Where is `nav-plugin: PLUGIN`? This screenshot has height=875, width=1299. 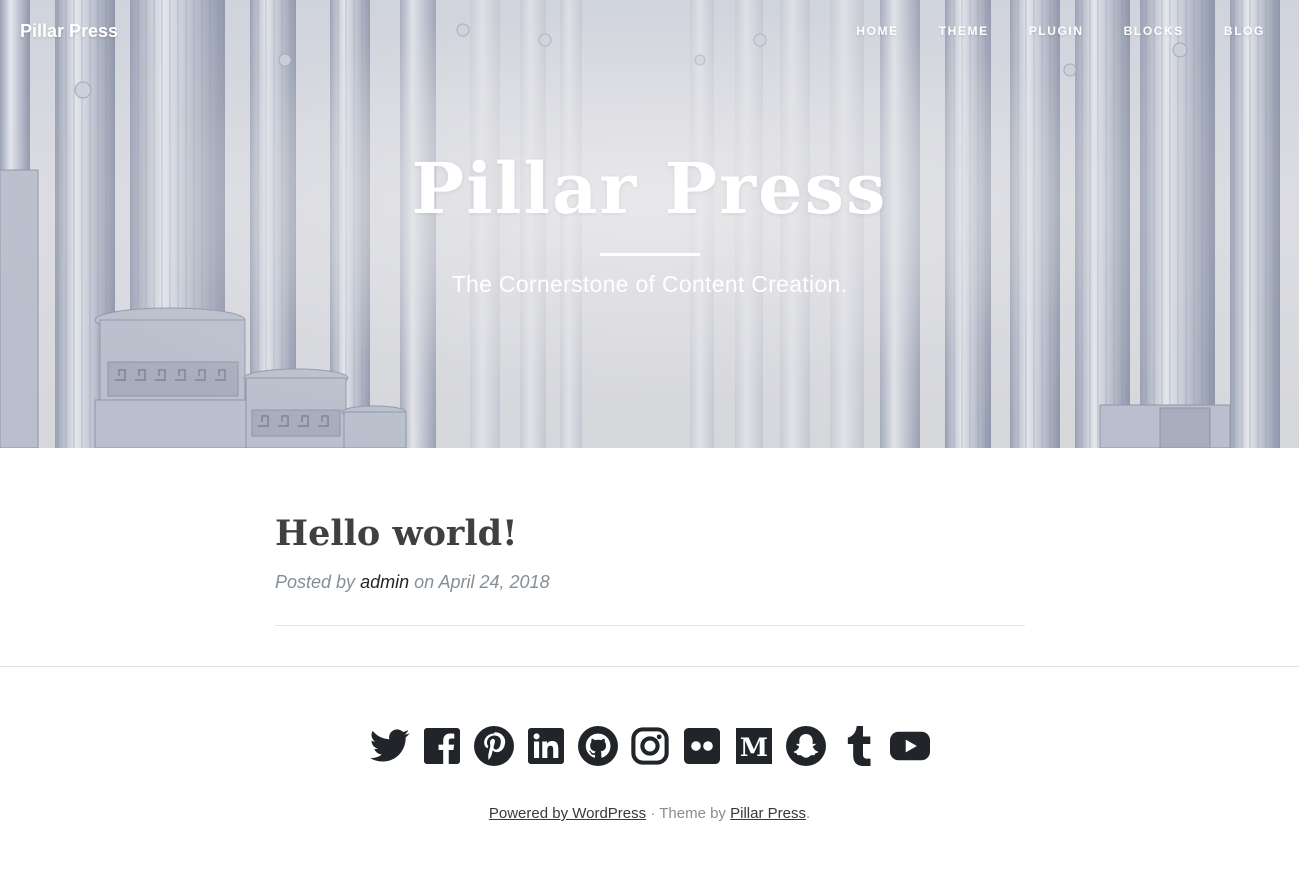 nav-plugin: PLUGIN is located at coordinates (1056, 31).